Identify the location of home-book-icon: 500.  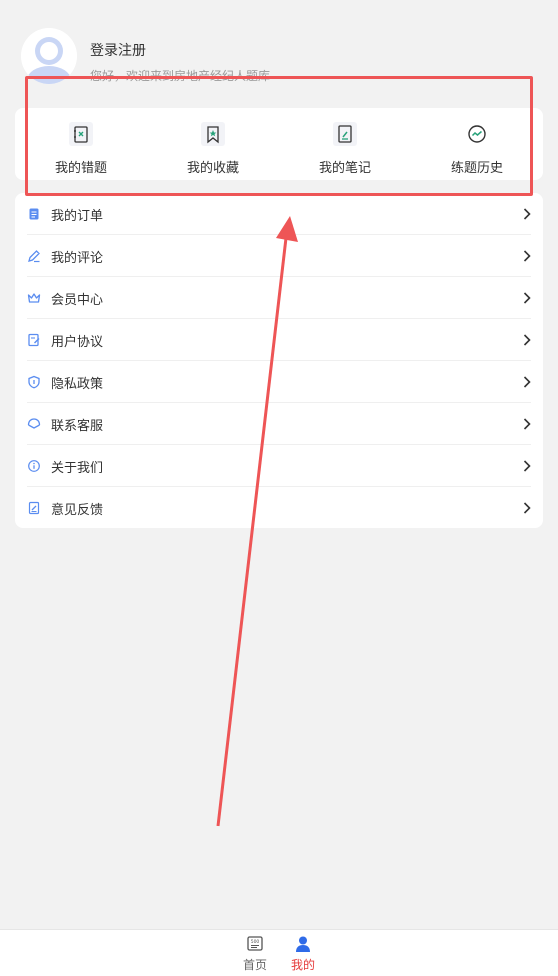
(255, 943).